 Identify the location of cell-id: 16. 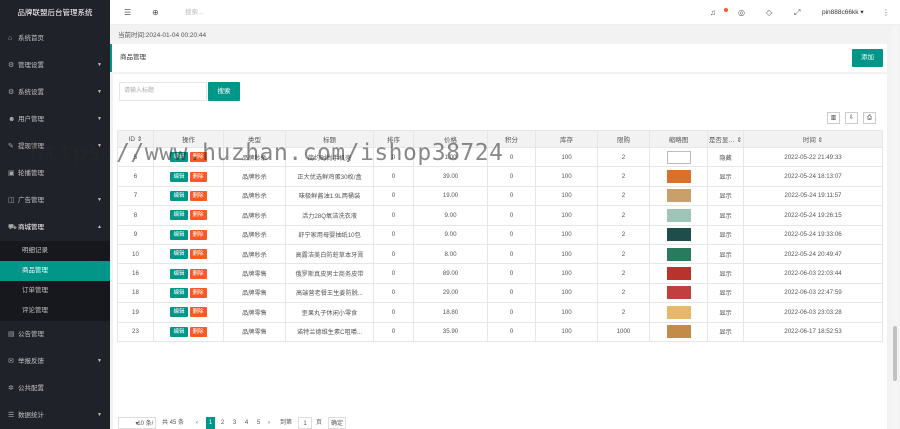
(135, 273).